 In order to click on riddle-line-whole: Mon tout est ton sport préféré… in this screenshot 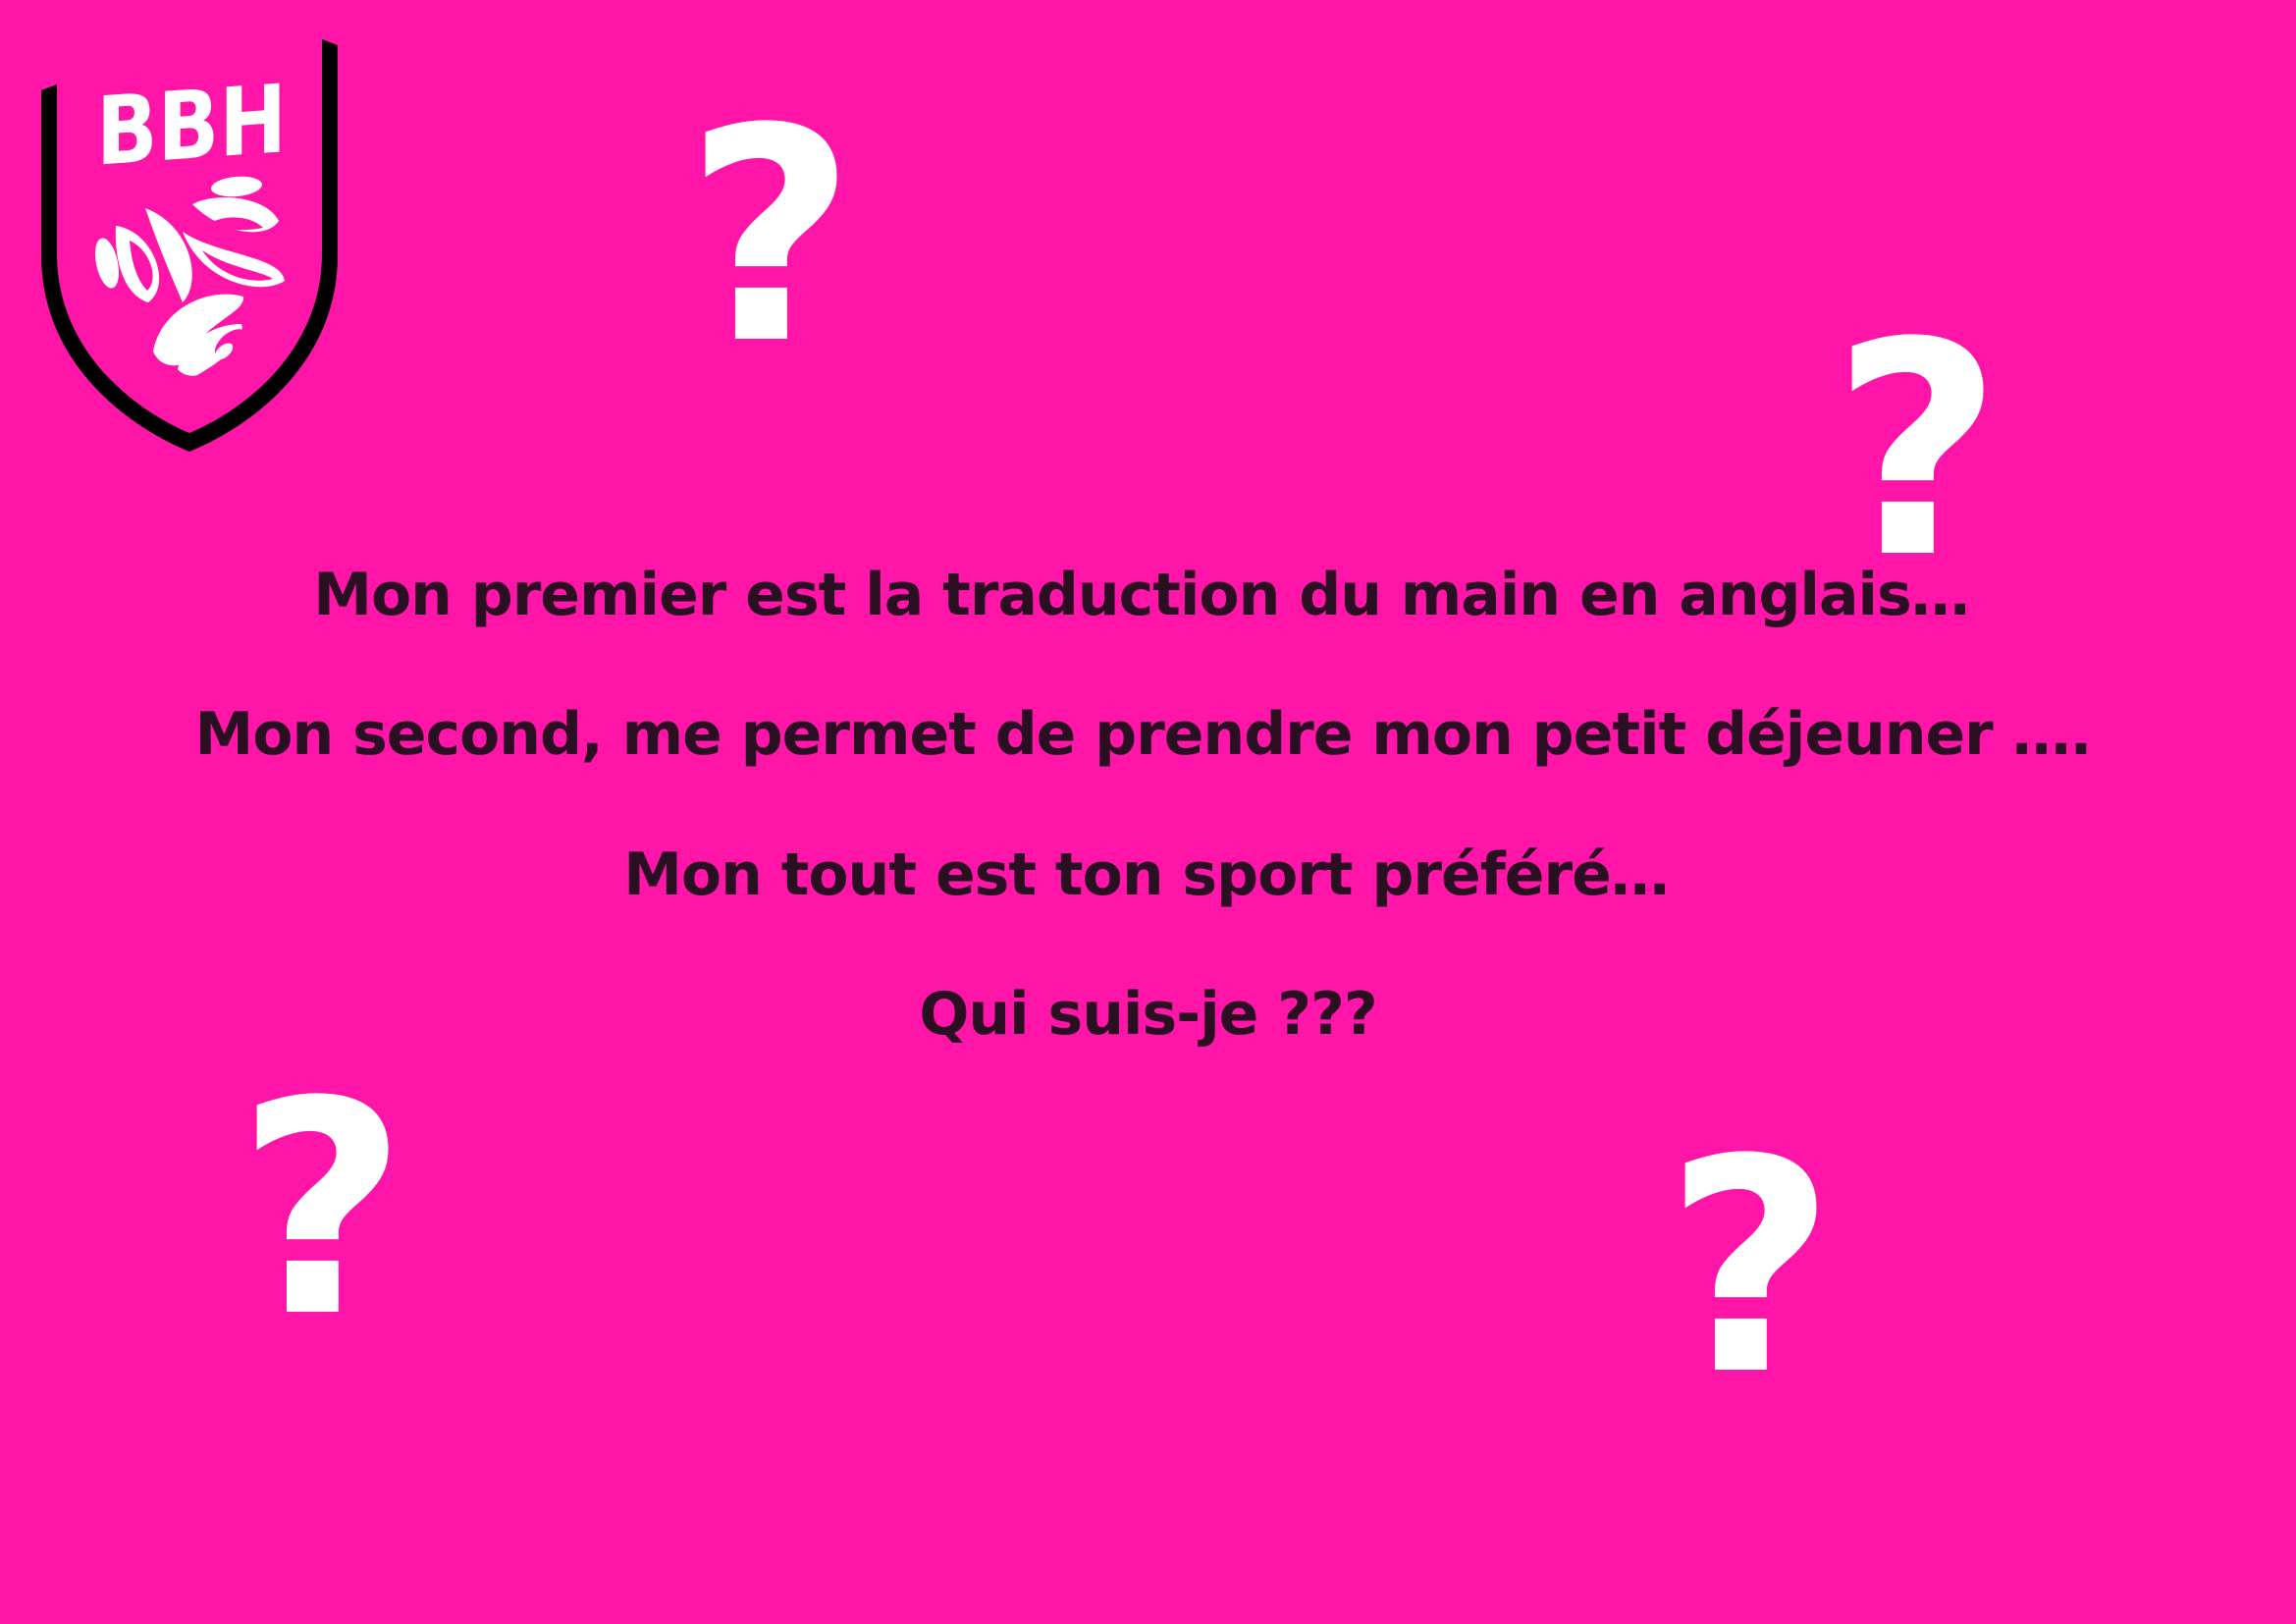, I will do `click(1146, 874)`.